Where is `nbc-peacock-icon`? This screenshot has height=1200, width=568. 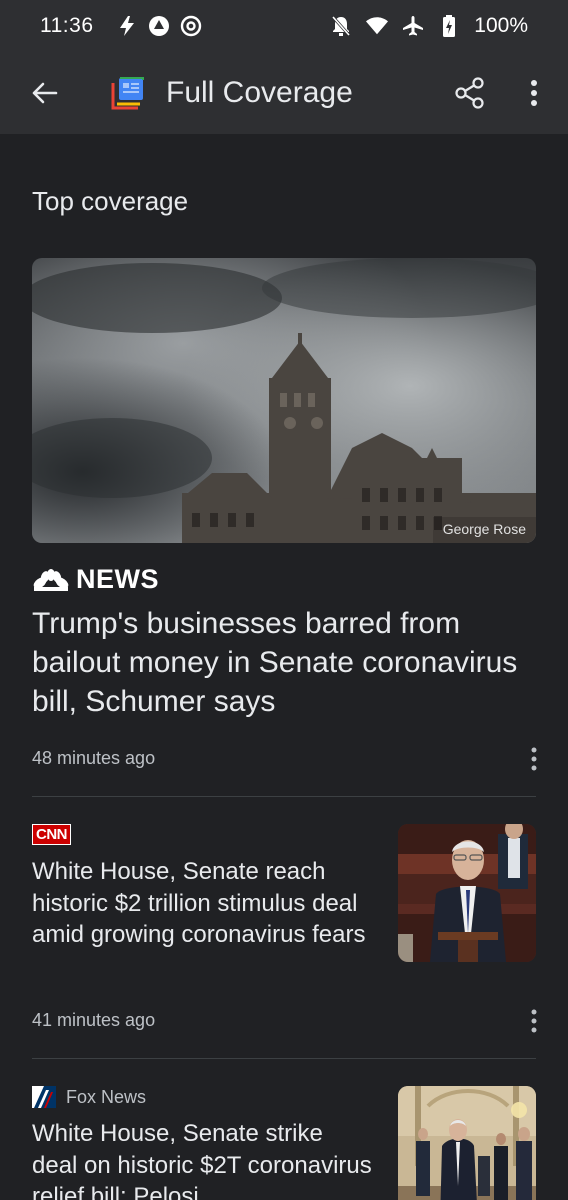
nbc-peacock-icon is located at coordinates (51, 579).